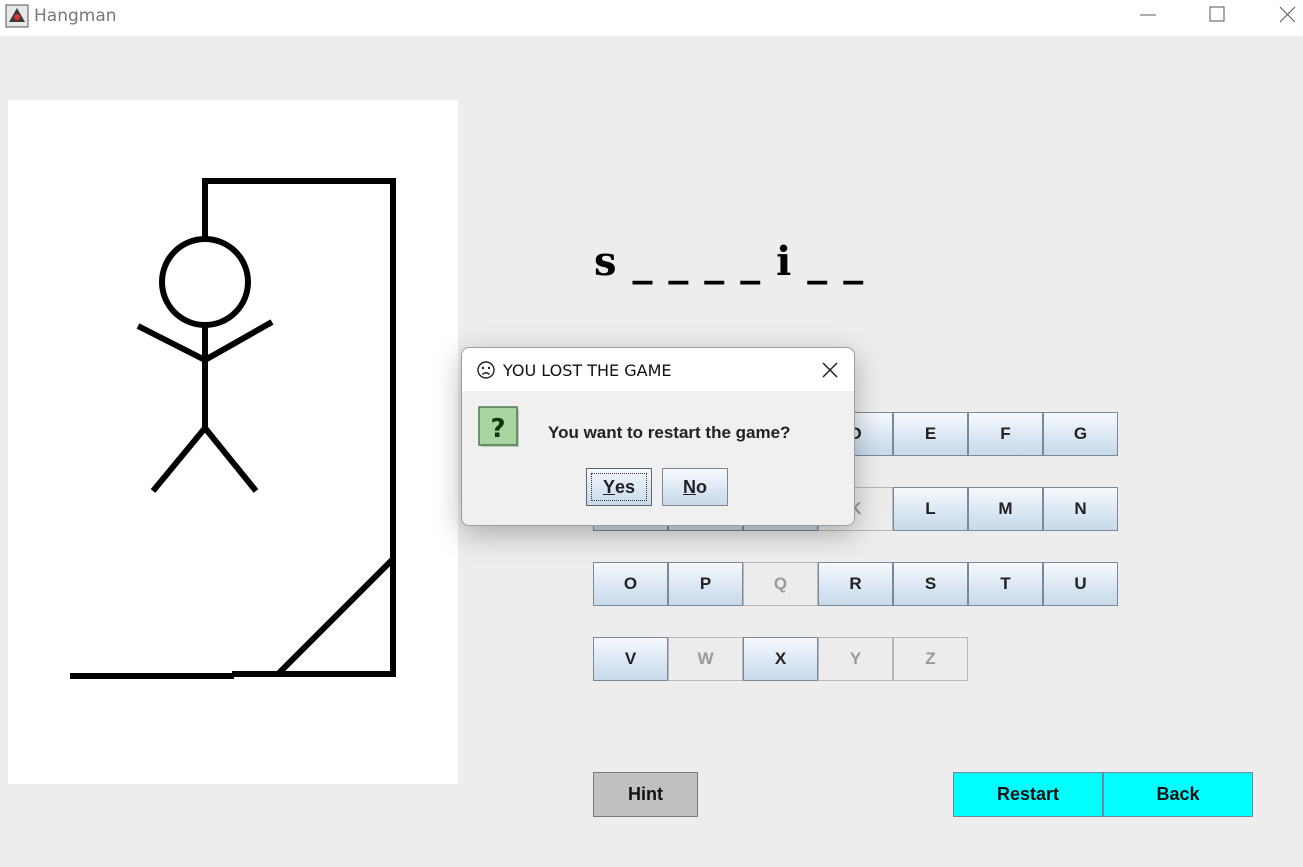 This screenshot has width=1303, height=867. I want to click on dialog-close-icon, so click(830, 370).